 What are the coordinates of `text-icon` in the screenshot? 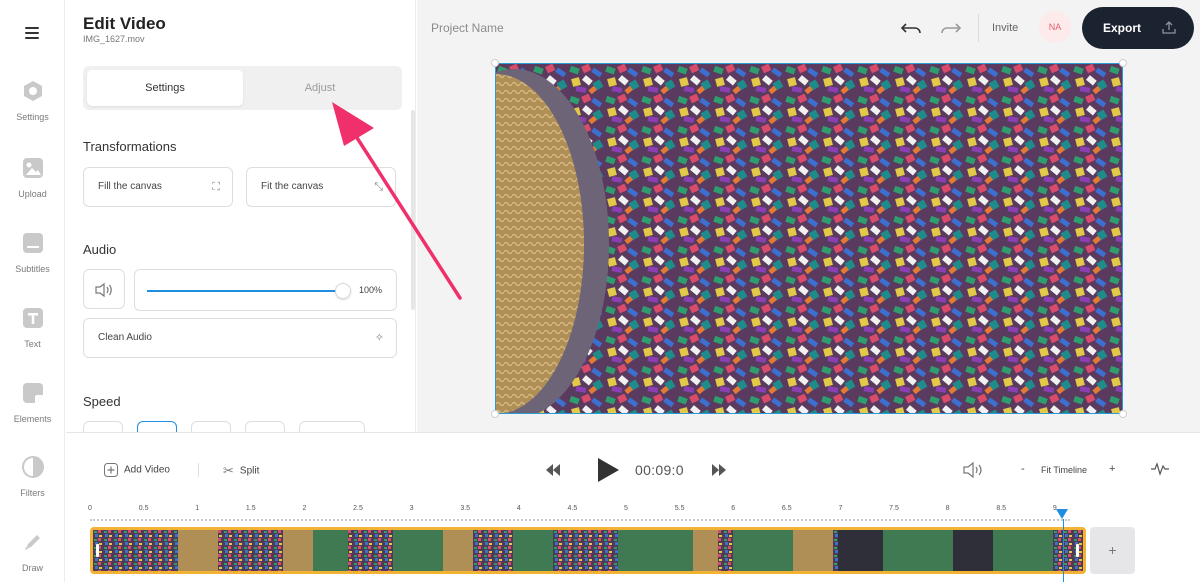 It's located at (32, 318).